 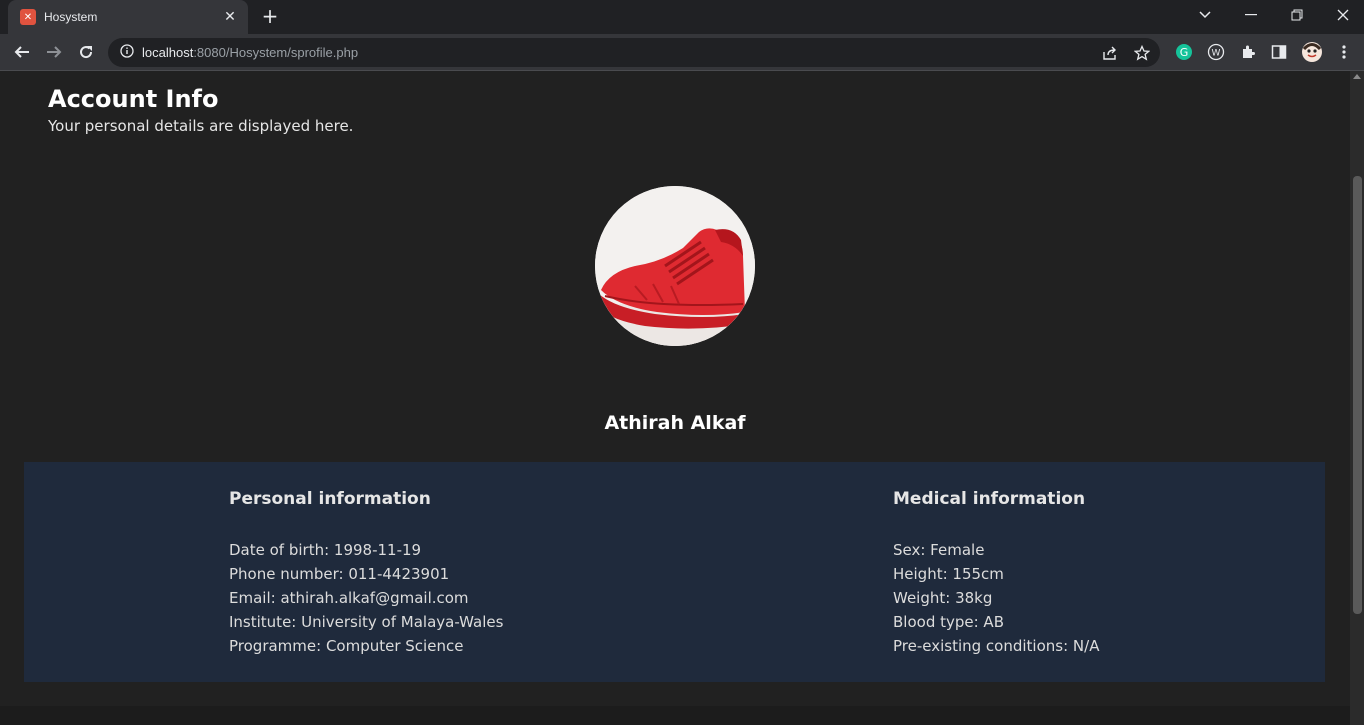 I want to click on url-text: localhost:8080/Hosystem/sprofile.php, so click(x=250, y=52).